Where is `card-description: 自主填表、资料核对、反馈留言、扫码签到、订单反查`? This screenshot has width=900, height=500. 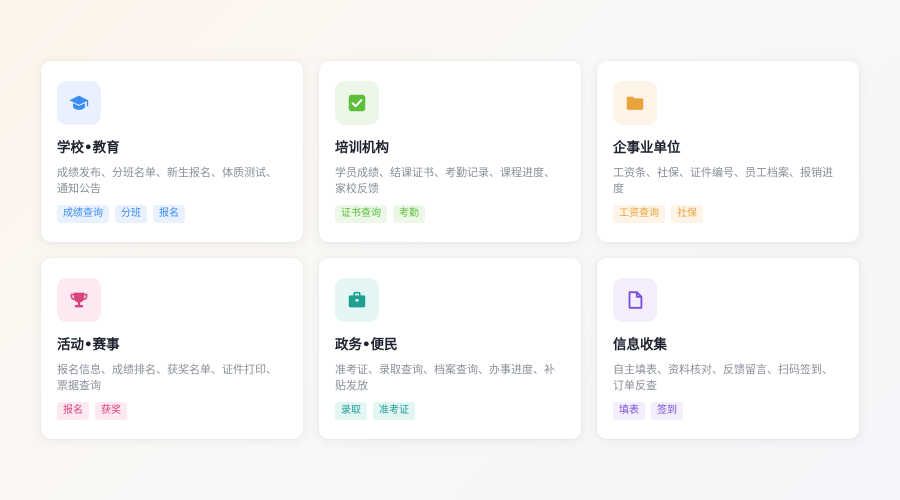 card-description: 自主填表、资料核对、反馈留言、扫码签到、订单反查 is located at coordinates (723, 377).